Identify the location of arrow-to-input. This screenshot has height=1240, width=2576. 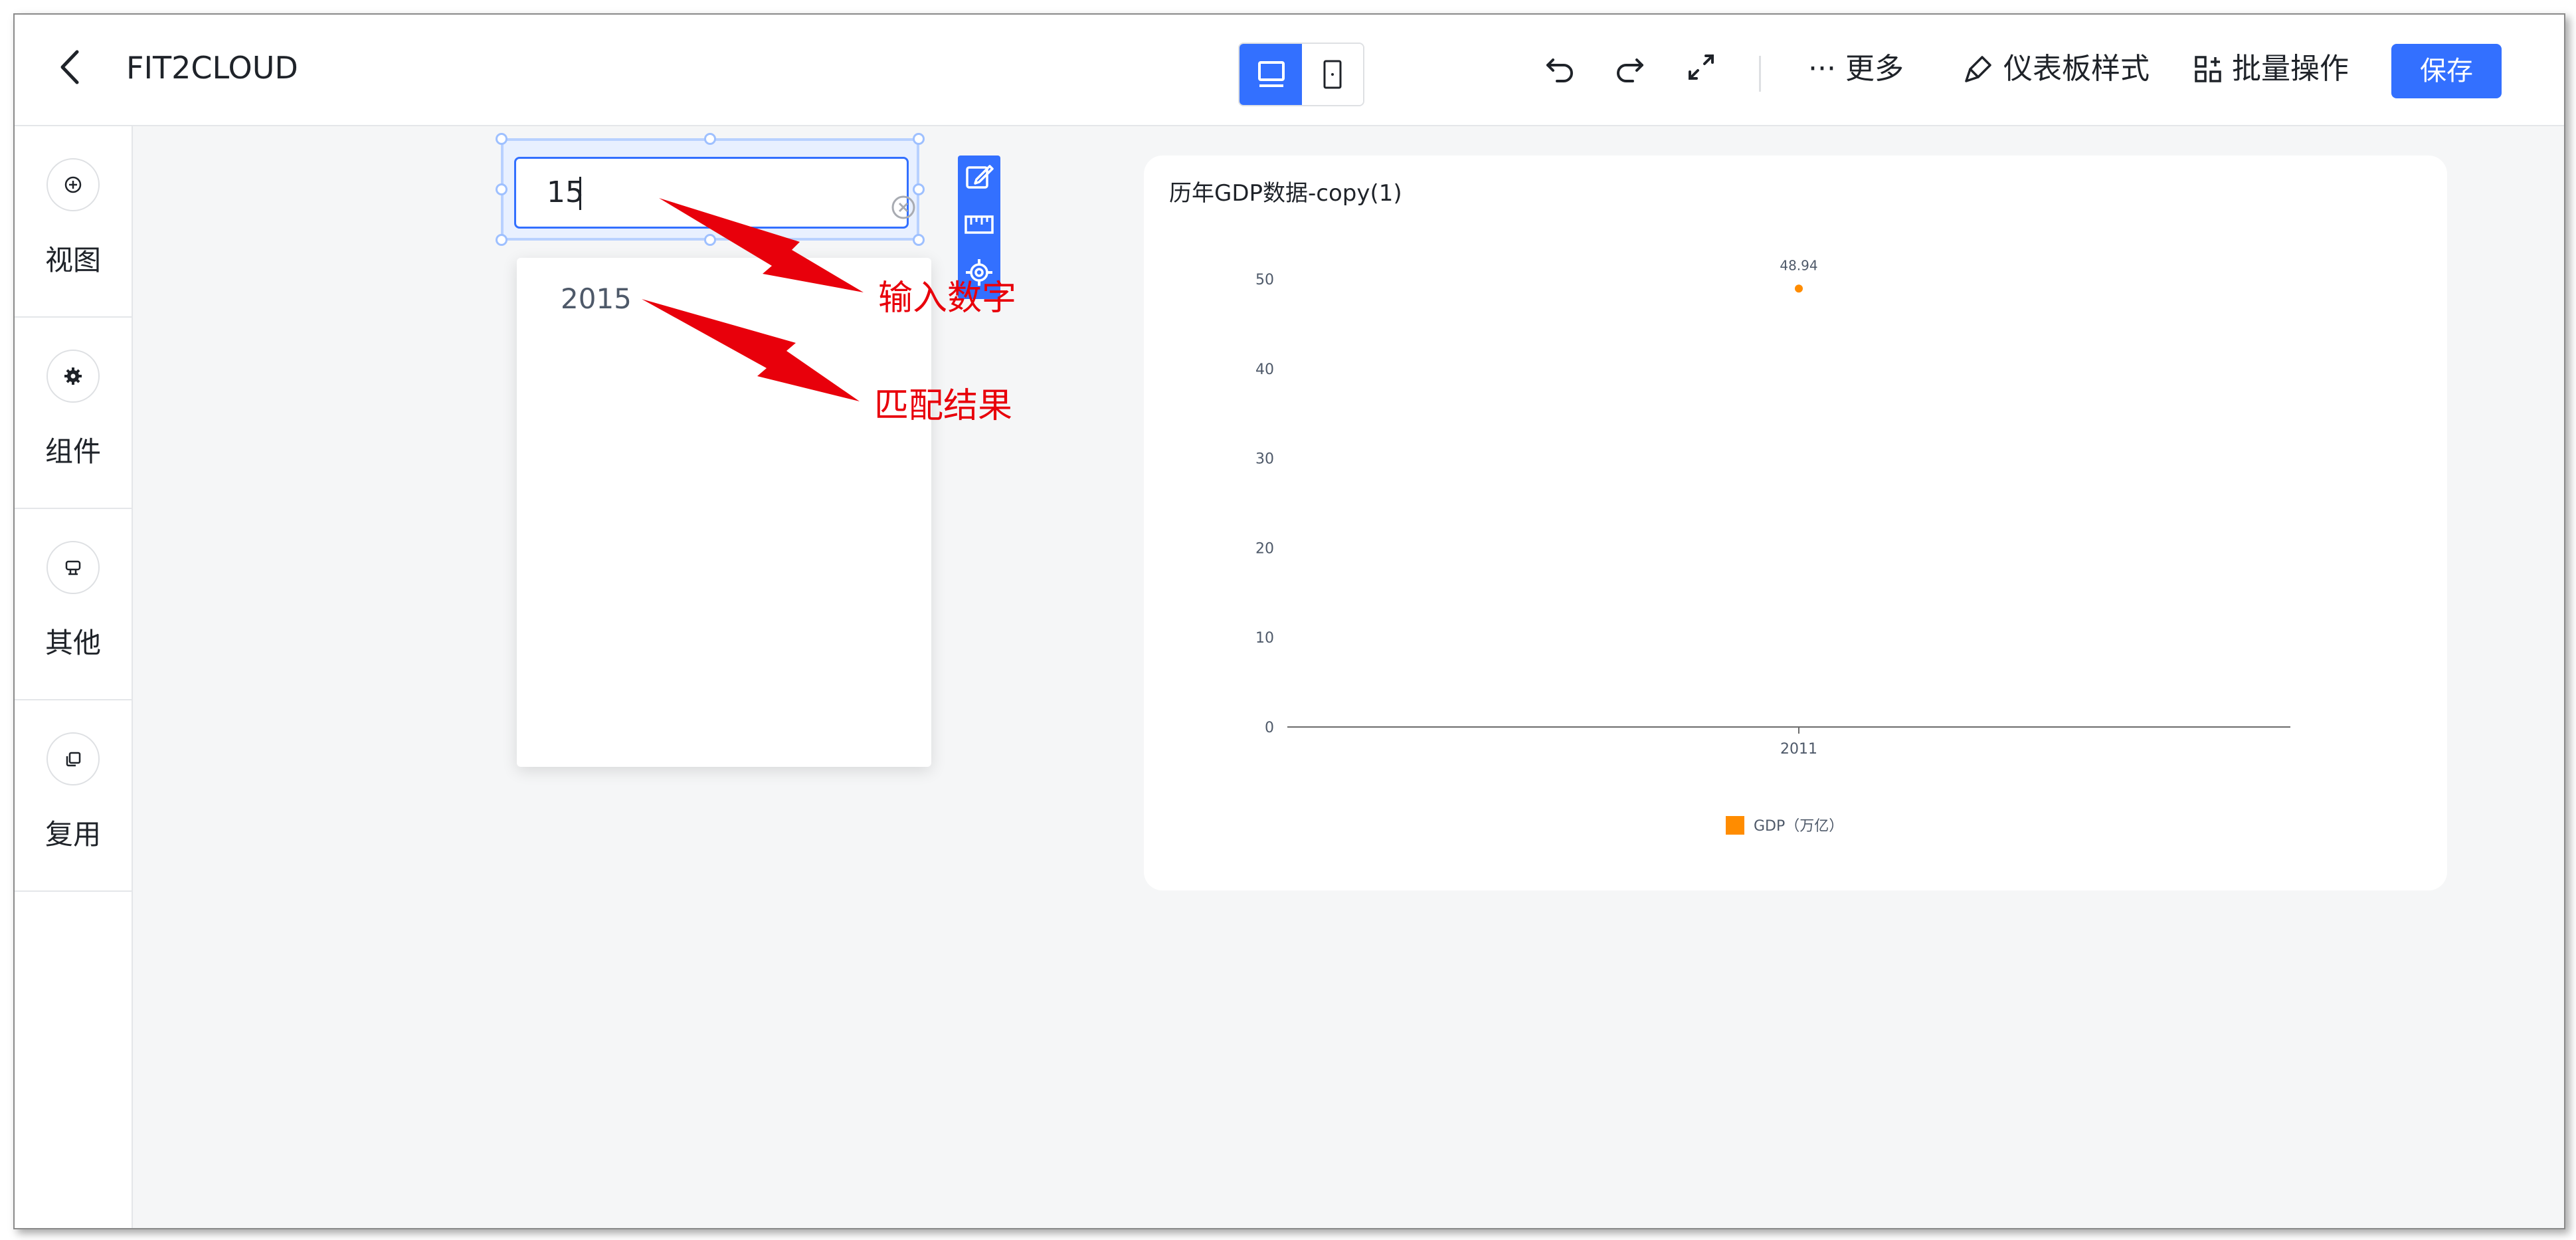
(761, 245).